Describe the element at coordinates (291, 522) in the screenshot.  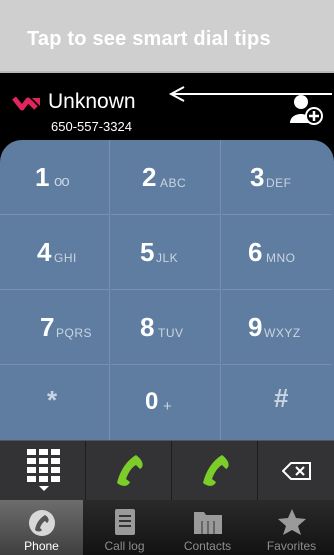
I see `star-icon` at that location.